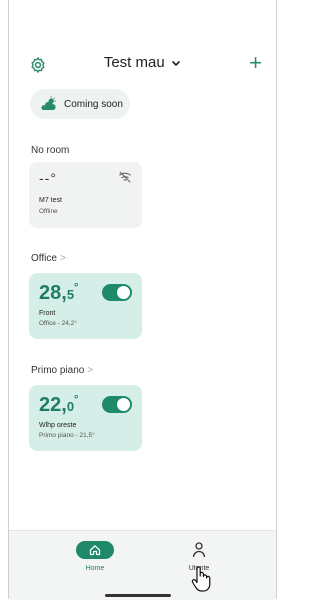 The height and width of the screenshot is (600, 320). I want to click on section-office: Office >, so click(48, 258).